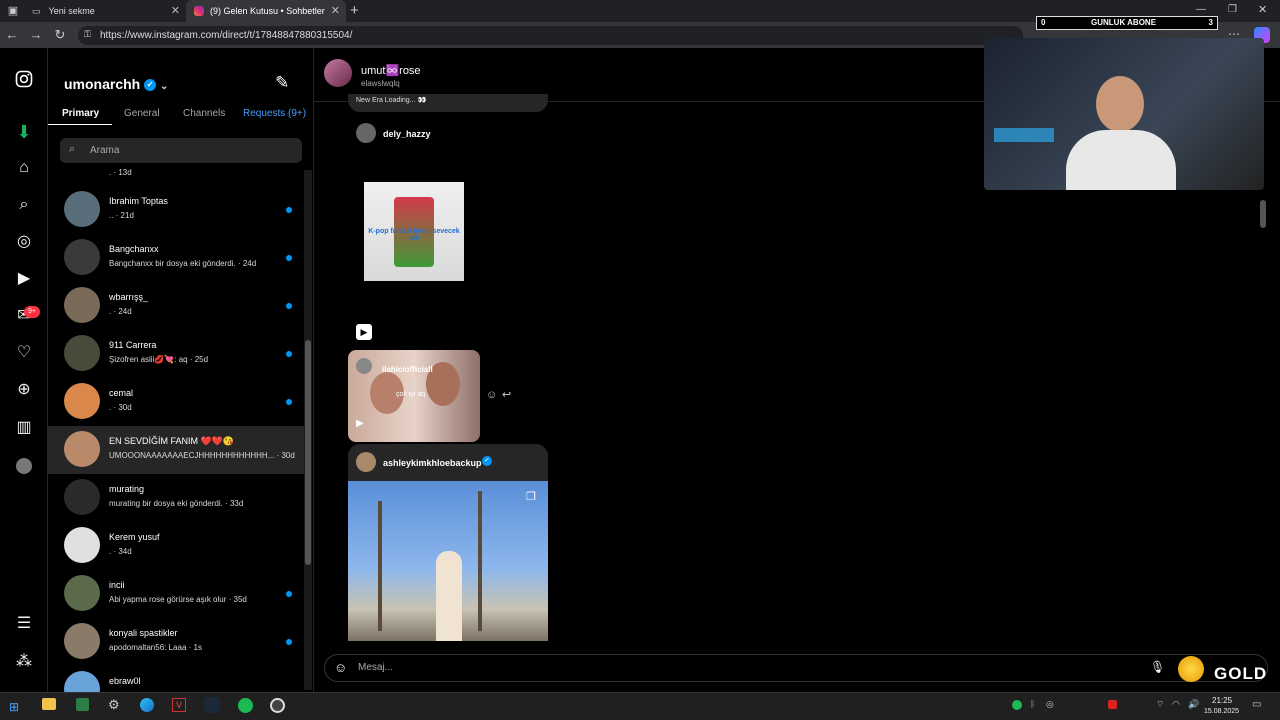 This screenshot has height=720, width=1280. I want to click on chevron-down-icon: ⌄, so click(164, 86).